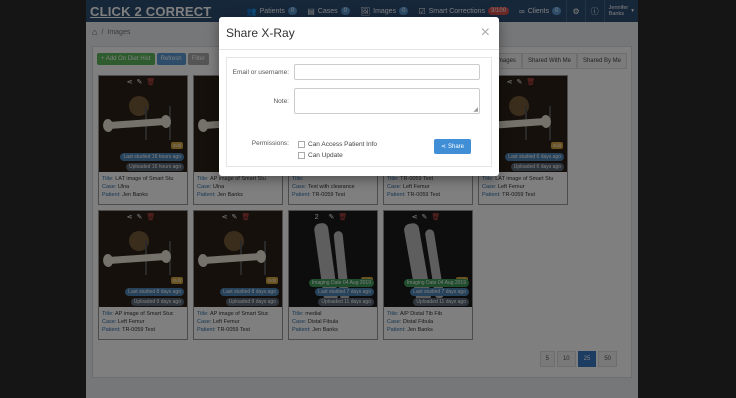 The image size is (736, 398). What do you see at coordinates (387, 72) in the screenshot?
I see `email-field` at bounding box center [387, 72].